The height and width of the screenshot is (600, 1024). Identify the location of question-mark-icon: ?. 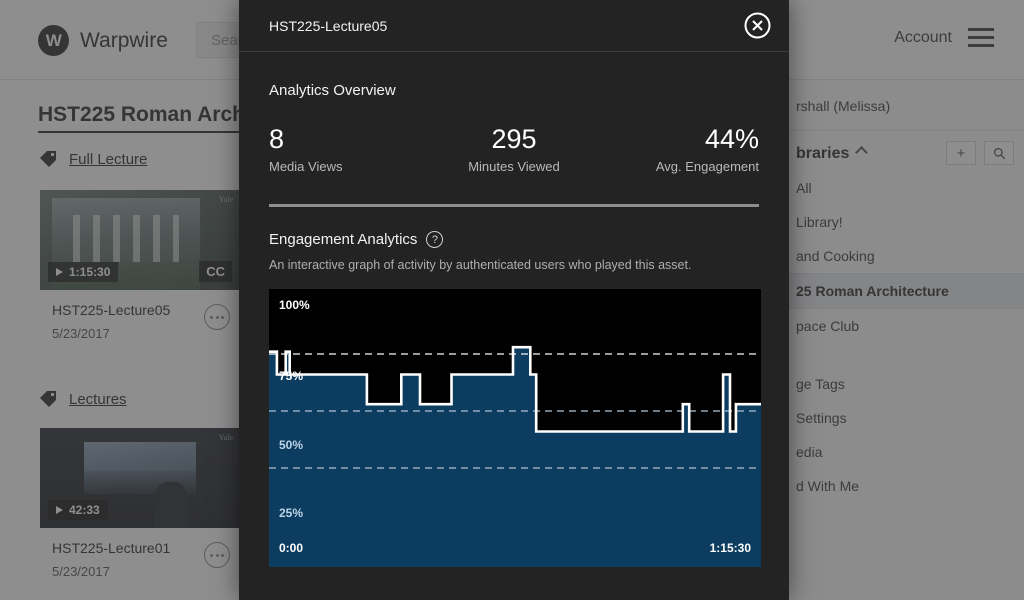
(435, 240).